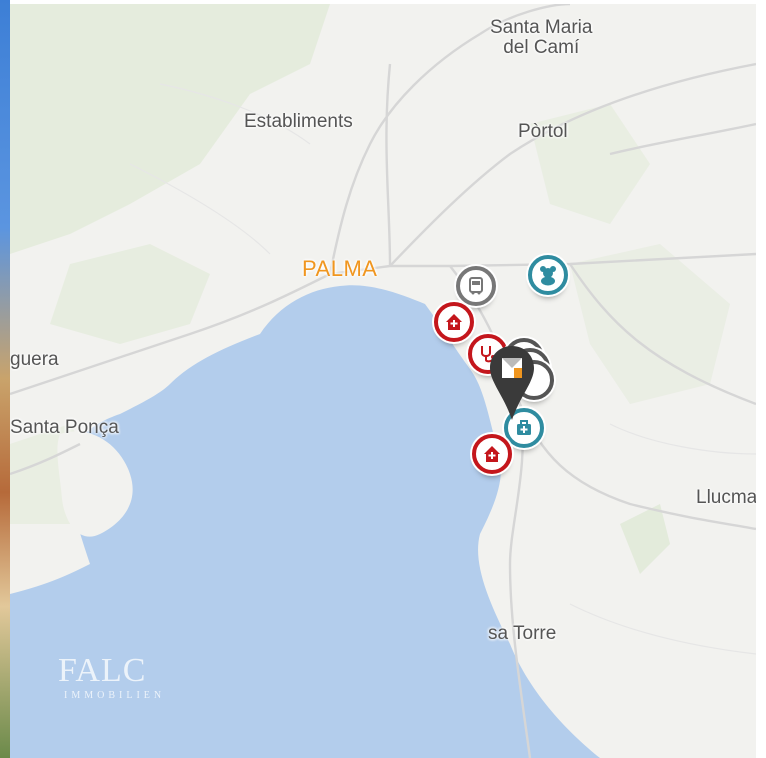 This screenshot has height=758, width=766. Describe the element at coordinates (541, 37) in the screenshot. I see `place-label-santa-maria: Santa Maria del Camí` at that location.